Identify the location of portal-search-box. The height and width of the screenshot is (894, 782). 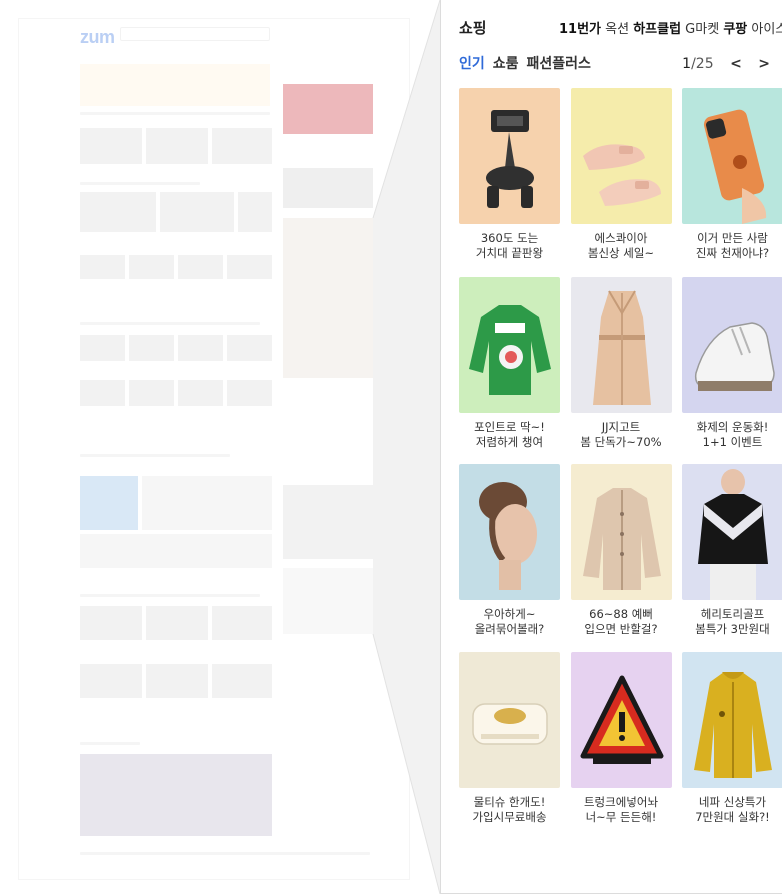
(195, 34).